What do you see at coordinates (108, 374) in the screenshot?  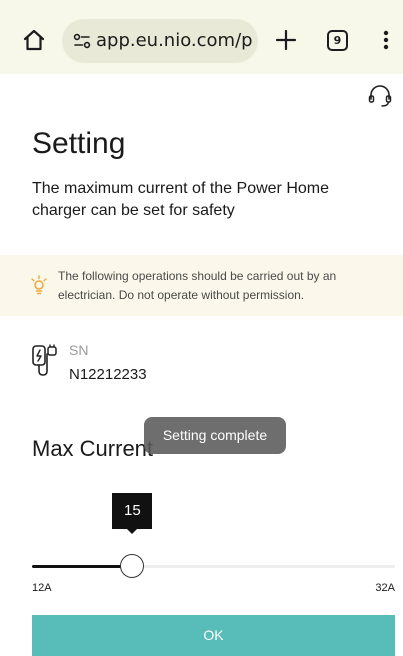 I see `sn-value: N12212233` at bounding box center [108, 374].